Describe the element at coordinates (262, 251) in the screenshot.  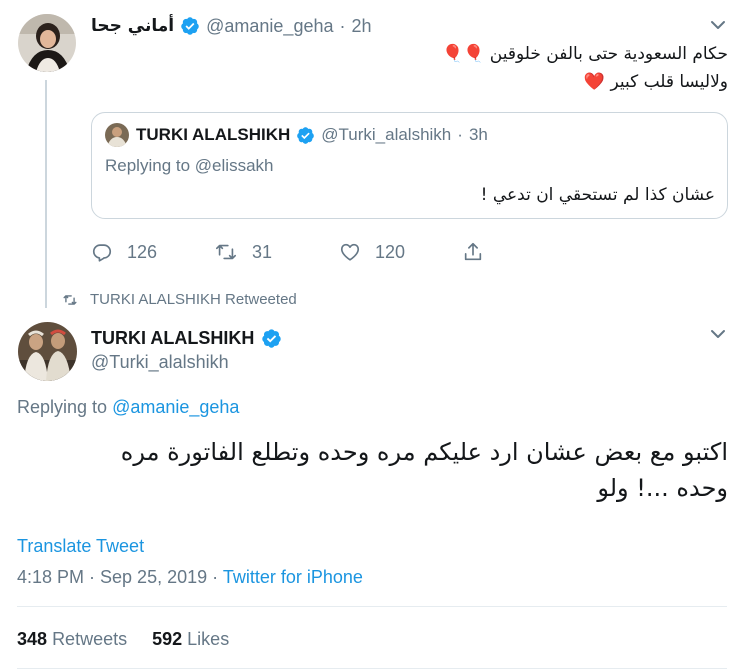
I see `retweet-count: 31` at that location.